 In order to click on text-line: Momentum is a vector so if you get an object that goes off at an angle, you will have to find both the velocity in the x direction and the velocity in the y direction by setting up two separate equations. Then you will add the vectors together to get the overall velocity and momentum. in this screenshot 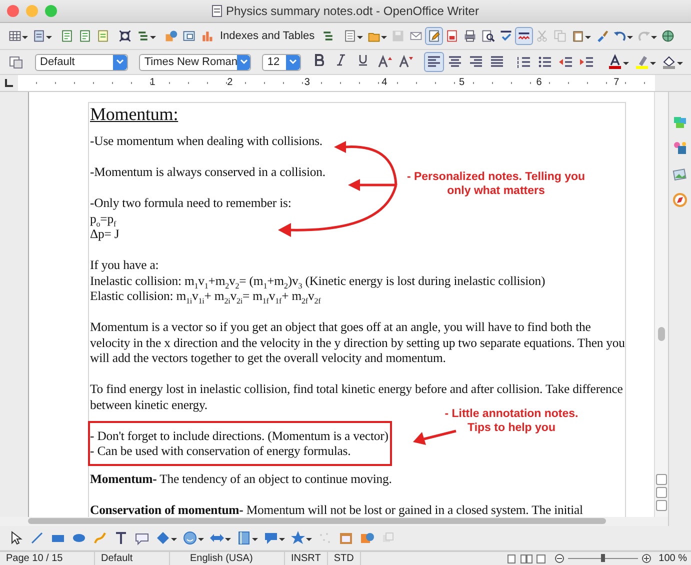, I will do `click(357, 343)`.